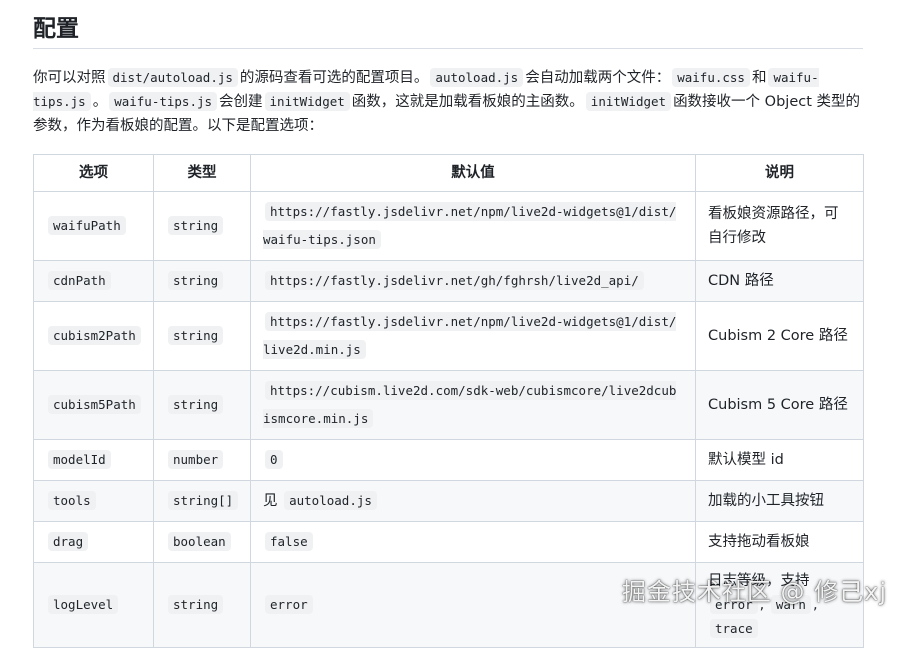 The height and width of the screenshot is (648, 905). Describe the element at coordinates (734, 628) in the screenshot. I see `inline-code: trace` at that location.